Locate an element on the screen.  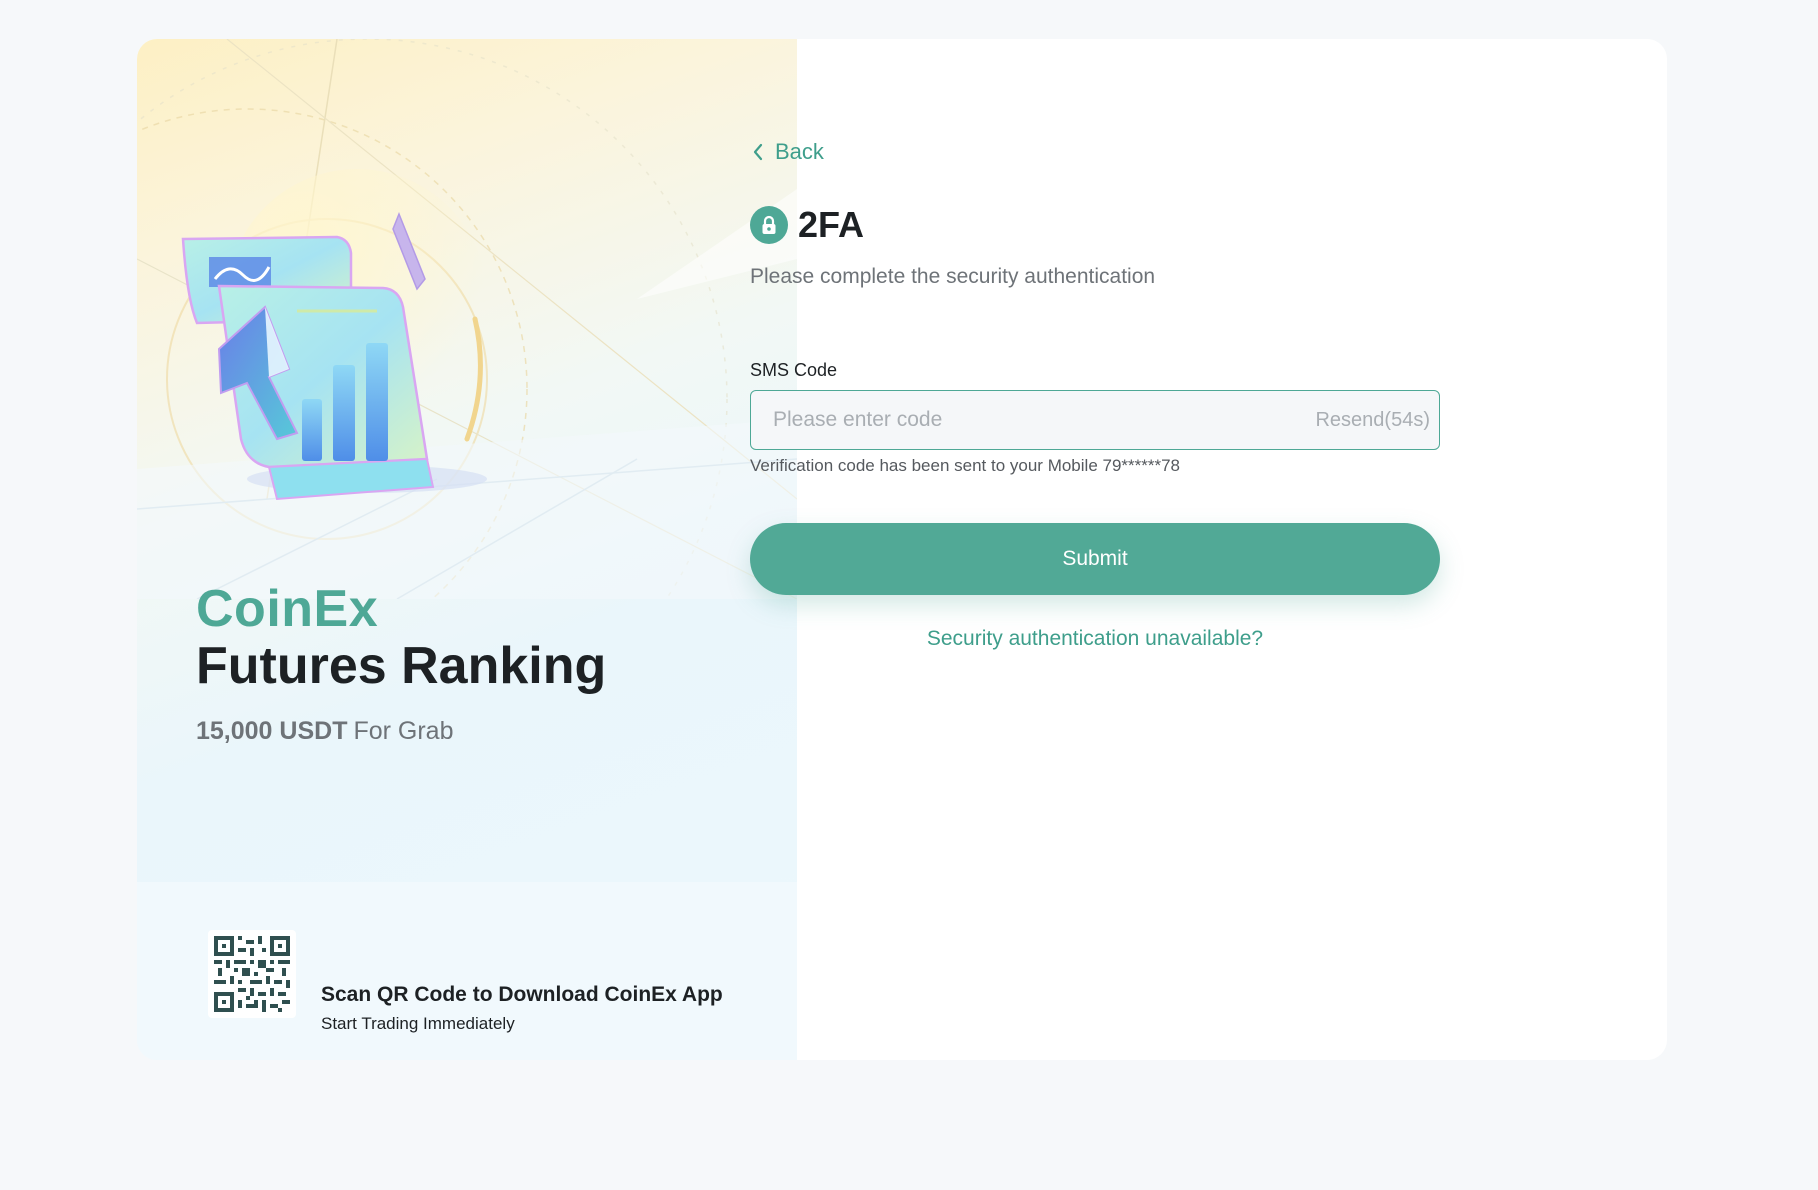
sms-code-label: SMS Code is located at coordinates (794, 370).